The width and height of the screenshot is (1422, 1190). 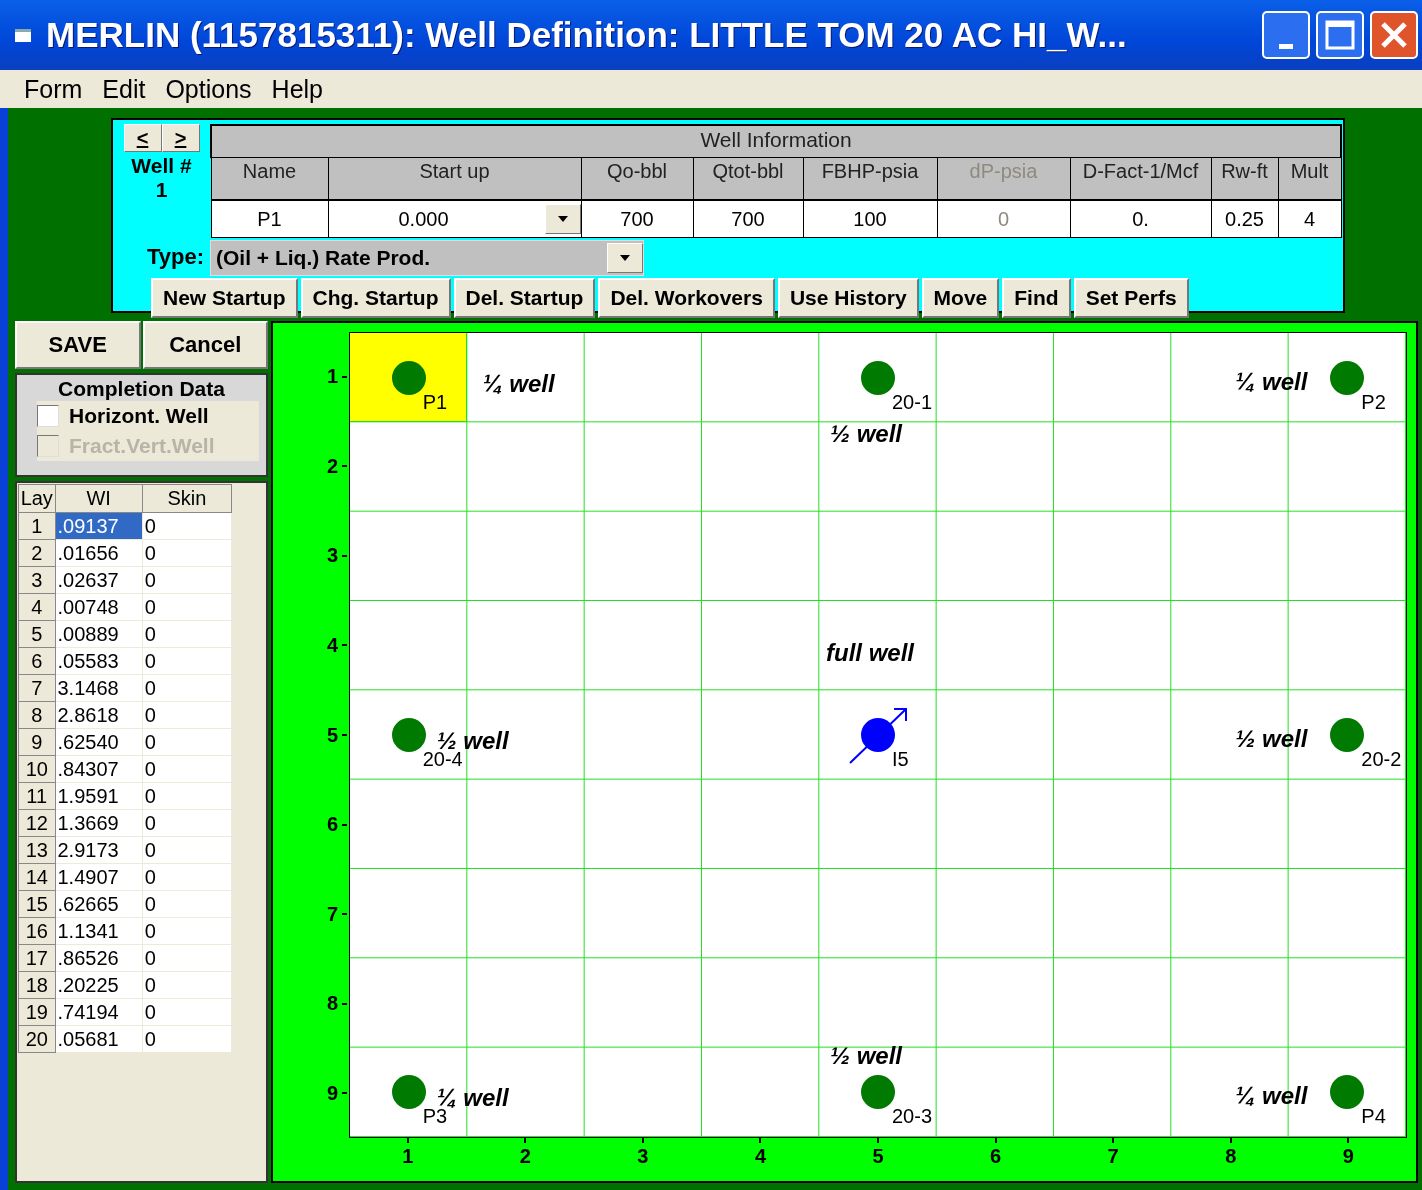 What do you see at coordinates (99, 715) in the screenshot?
I see `table-cell: 2.8618` at bounding box center [99, 715].